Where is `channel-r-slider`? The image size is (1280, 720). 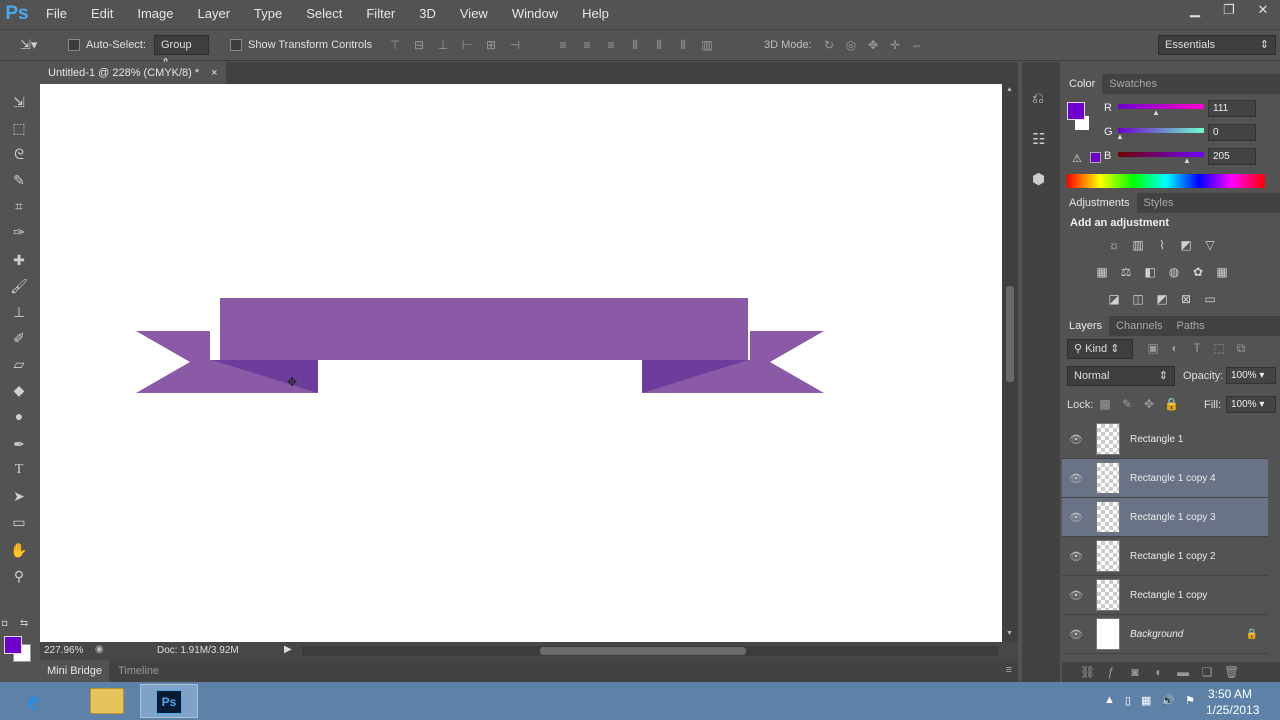
channel-r-slider is located at coordinates (1161, 106).